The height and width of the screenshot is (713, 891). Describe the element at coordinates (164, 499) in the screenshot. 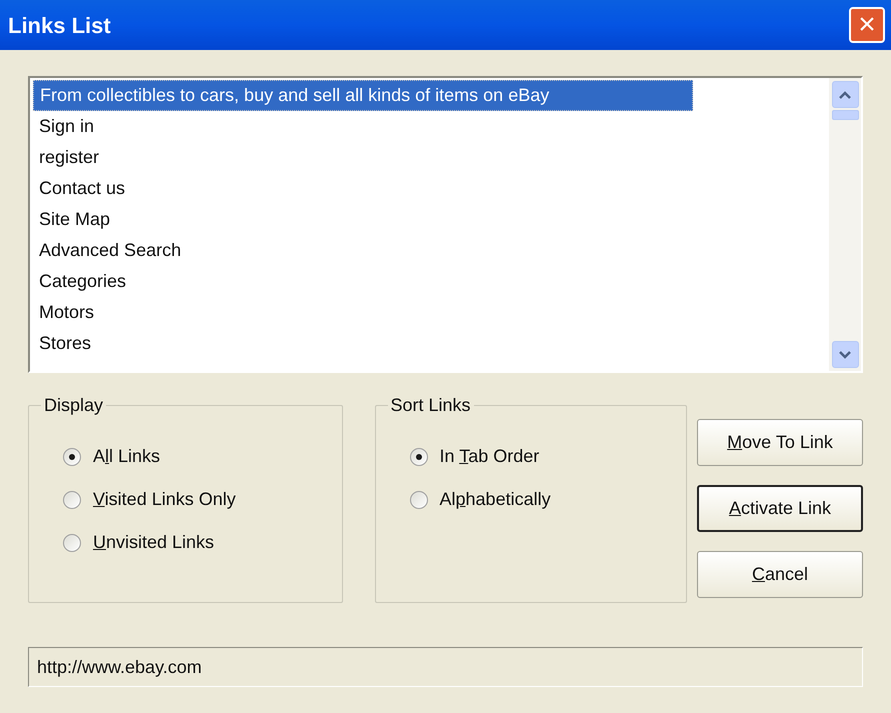

I see `radio-label: Visited Links Only` at that location.